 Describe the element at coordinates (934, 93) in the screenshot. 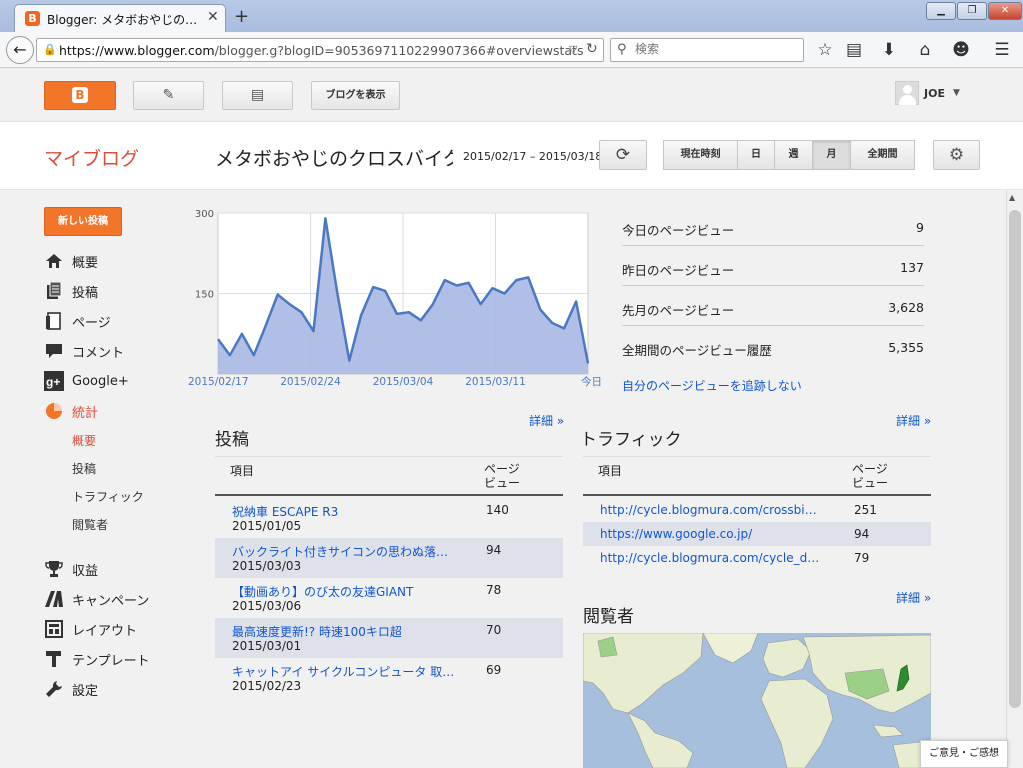

I see `username: JOE` at that location.